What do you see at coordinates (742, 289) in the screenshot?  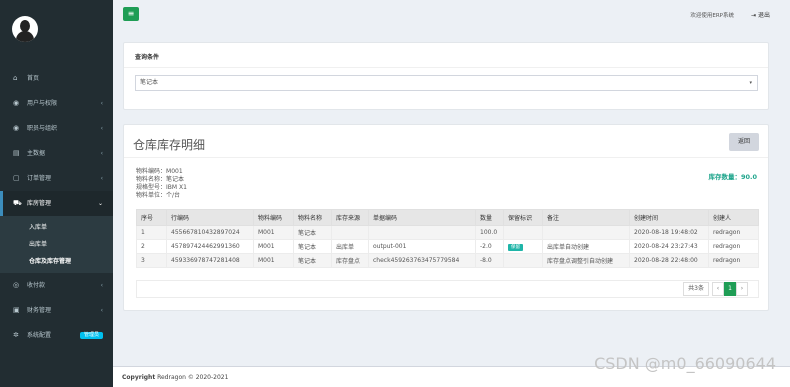 I see `next-page-button: ›` at bounding box center [742, 289].